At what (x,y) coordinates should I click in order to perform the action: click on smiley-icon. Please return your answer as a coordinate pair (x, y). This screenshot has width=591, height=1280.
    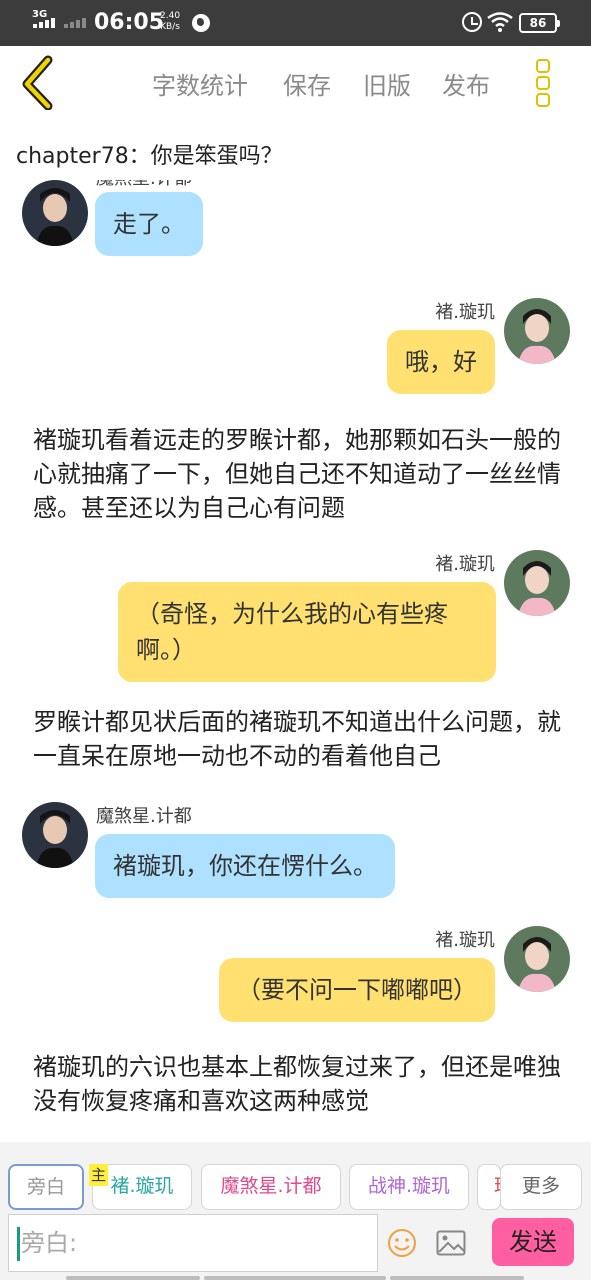
    Looking at the image, I should click on (402, 1243).